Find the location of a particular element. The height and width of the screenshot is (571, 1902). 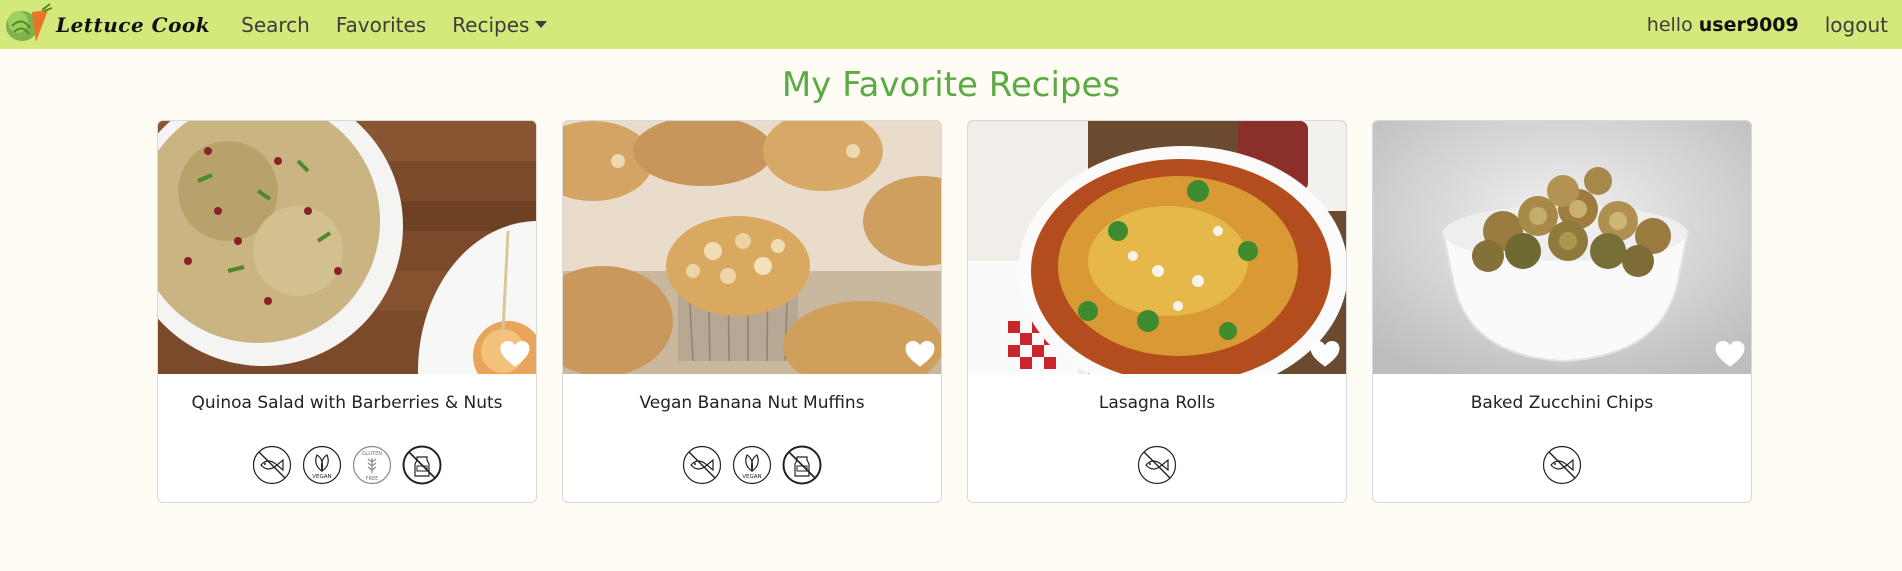

user-greeting: hello user9009 is located at coordinates (1723, 25).